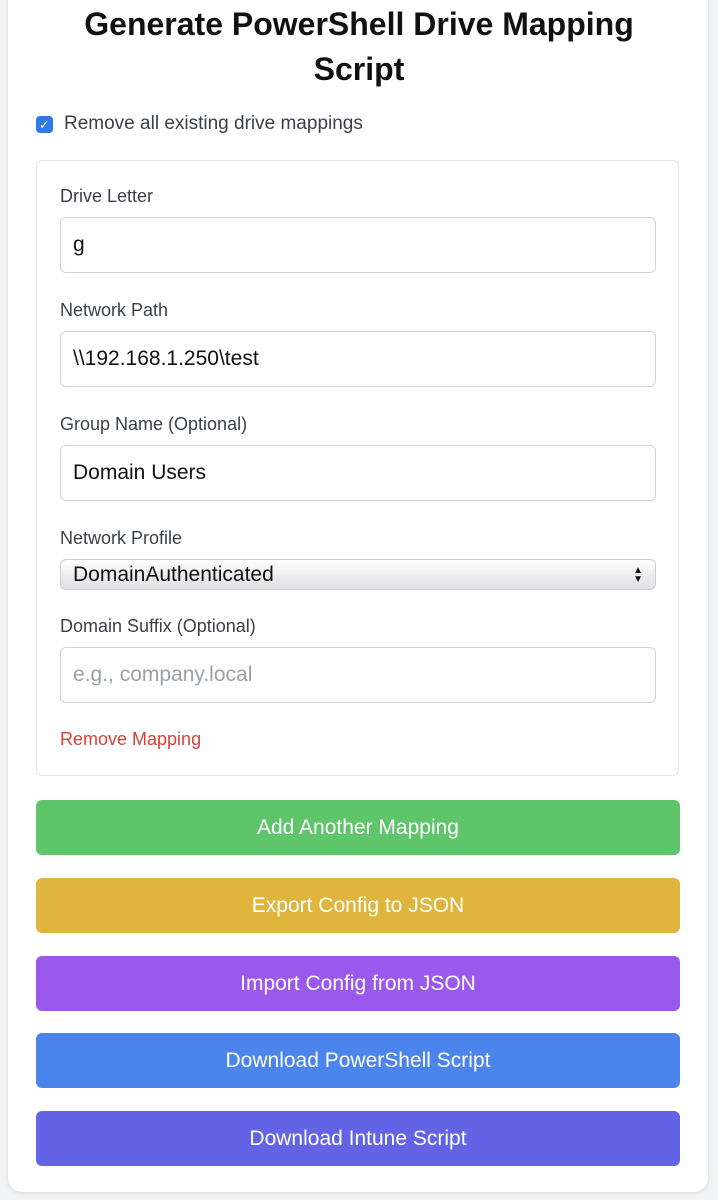 The width and height of the screenshot is (718, 1200). I want to click on add-mapping-button: Add Another Mapping, so click(358, 827).